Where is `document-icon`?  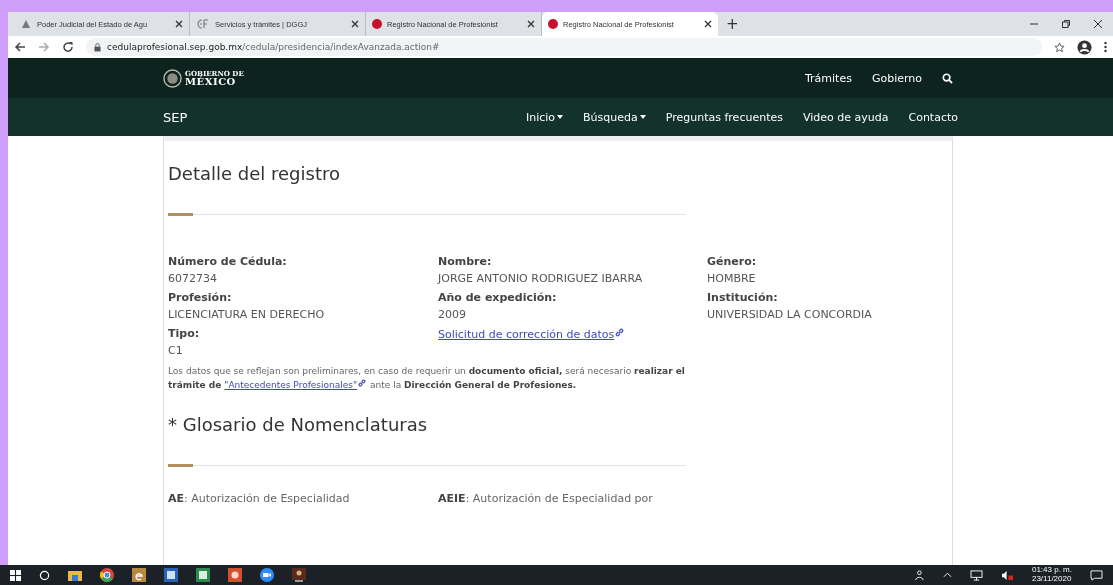 document-icon is located at coordinates (171, 575).